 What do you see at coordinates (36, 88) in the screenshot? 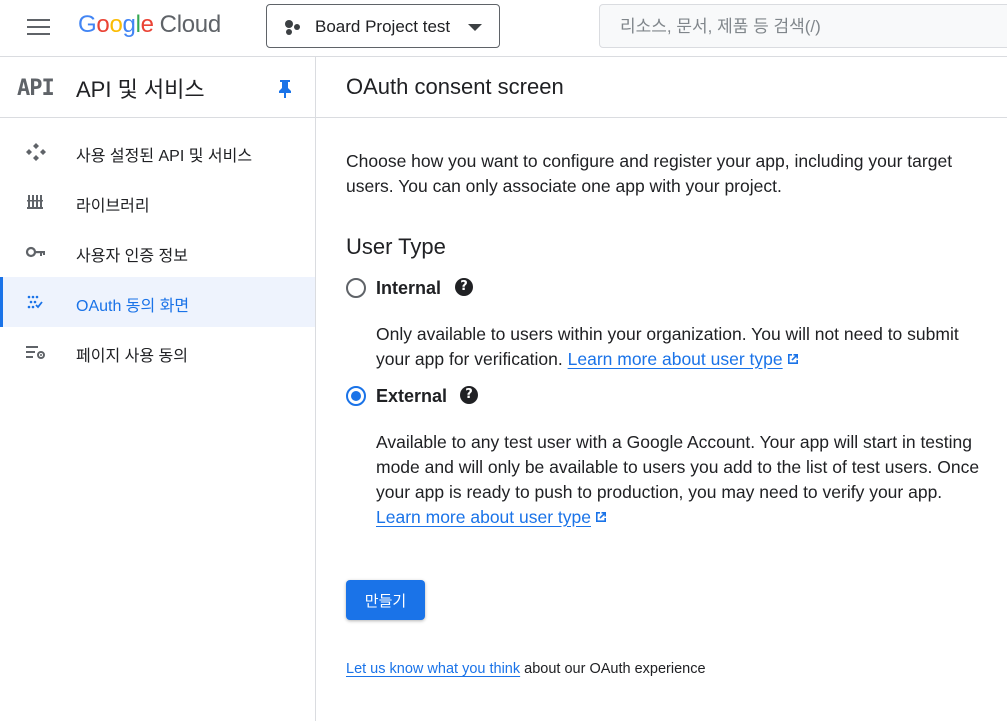
I see `api-badge-icon: API` at bounding box center [36, 88].